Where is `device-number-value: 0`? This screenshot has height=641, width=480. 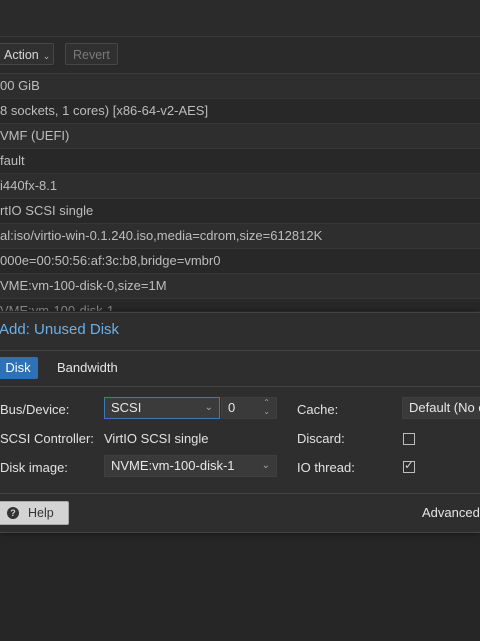 device-number-value: 0 is located at coordinates (232, 407).